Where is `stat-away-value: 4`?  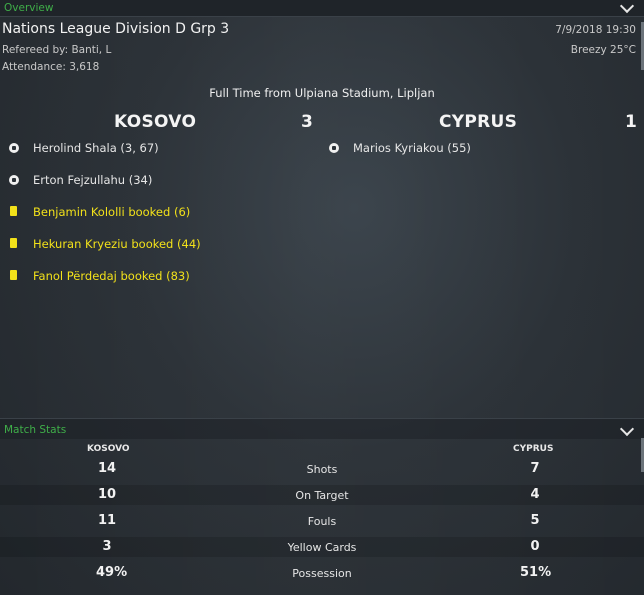 stat-away-value: 4 is located at coordinates (535, 494).